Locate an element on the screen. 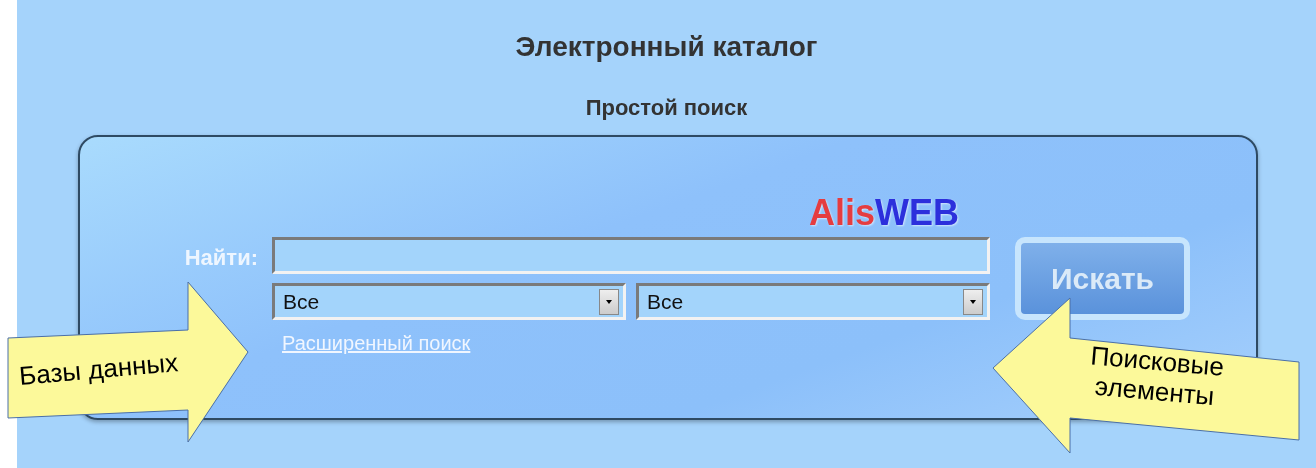 The height and width of the screenshot is (468, 1316). callout-label: Поисковые элементы is located at coordinates (1157, 376).